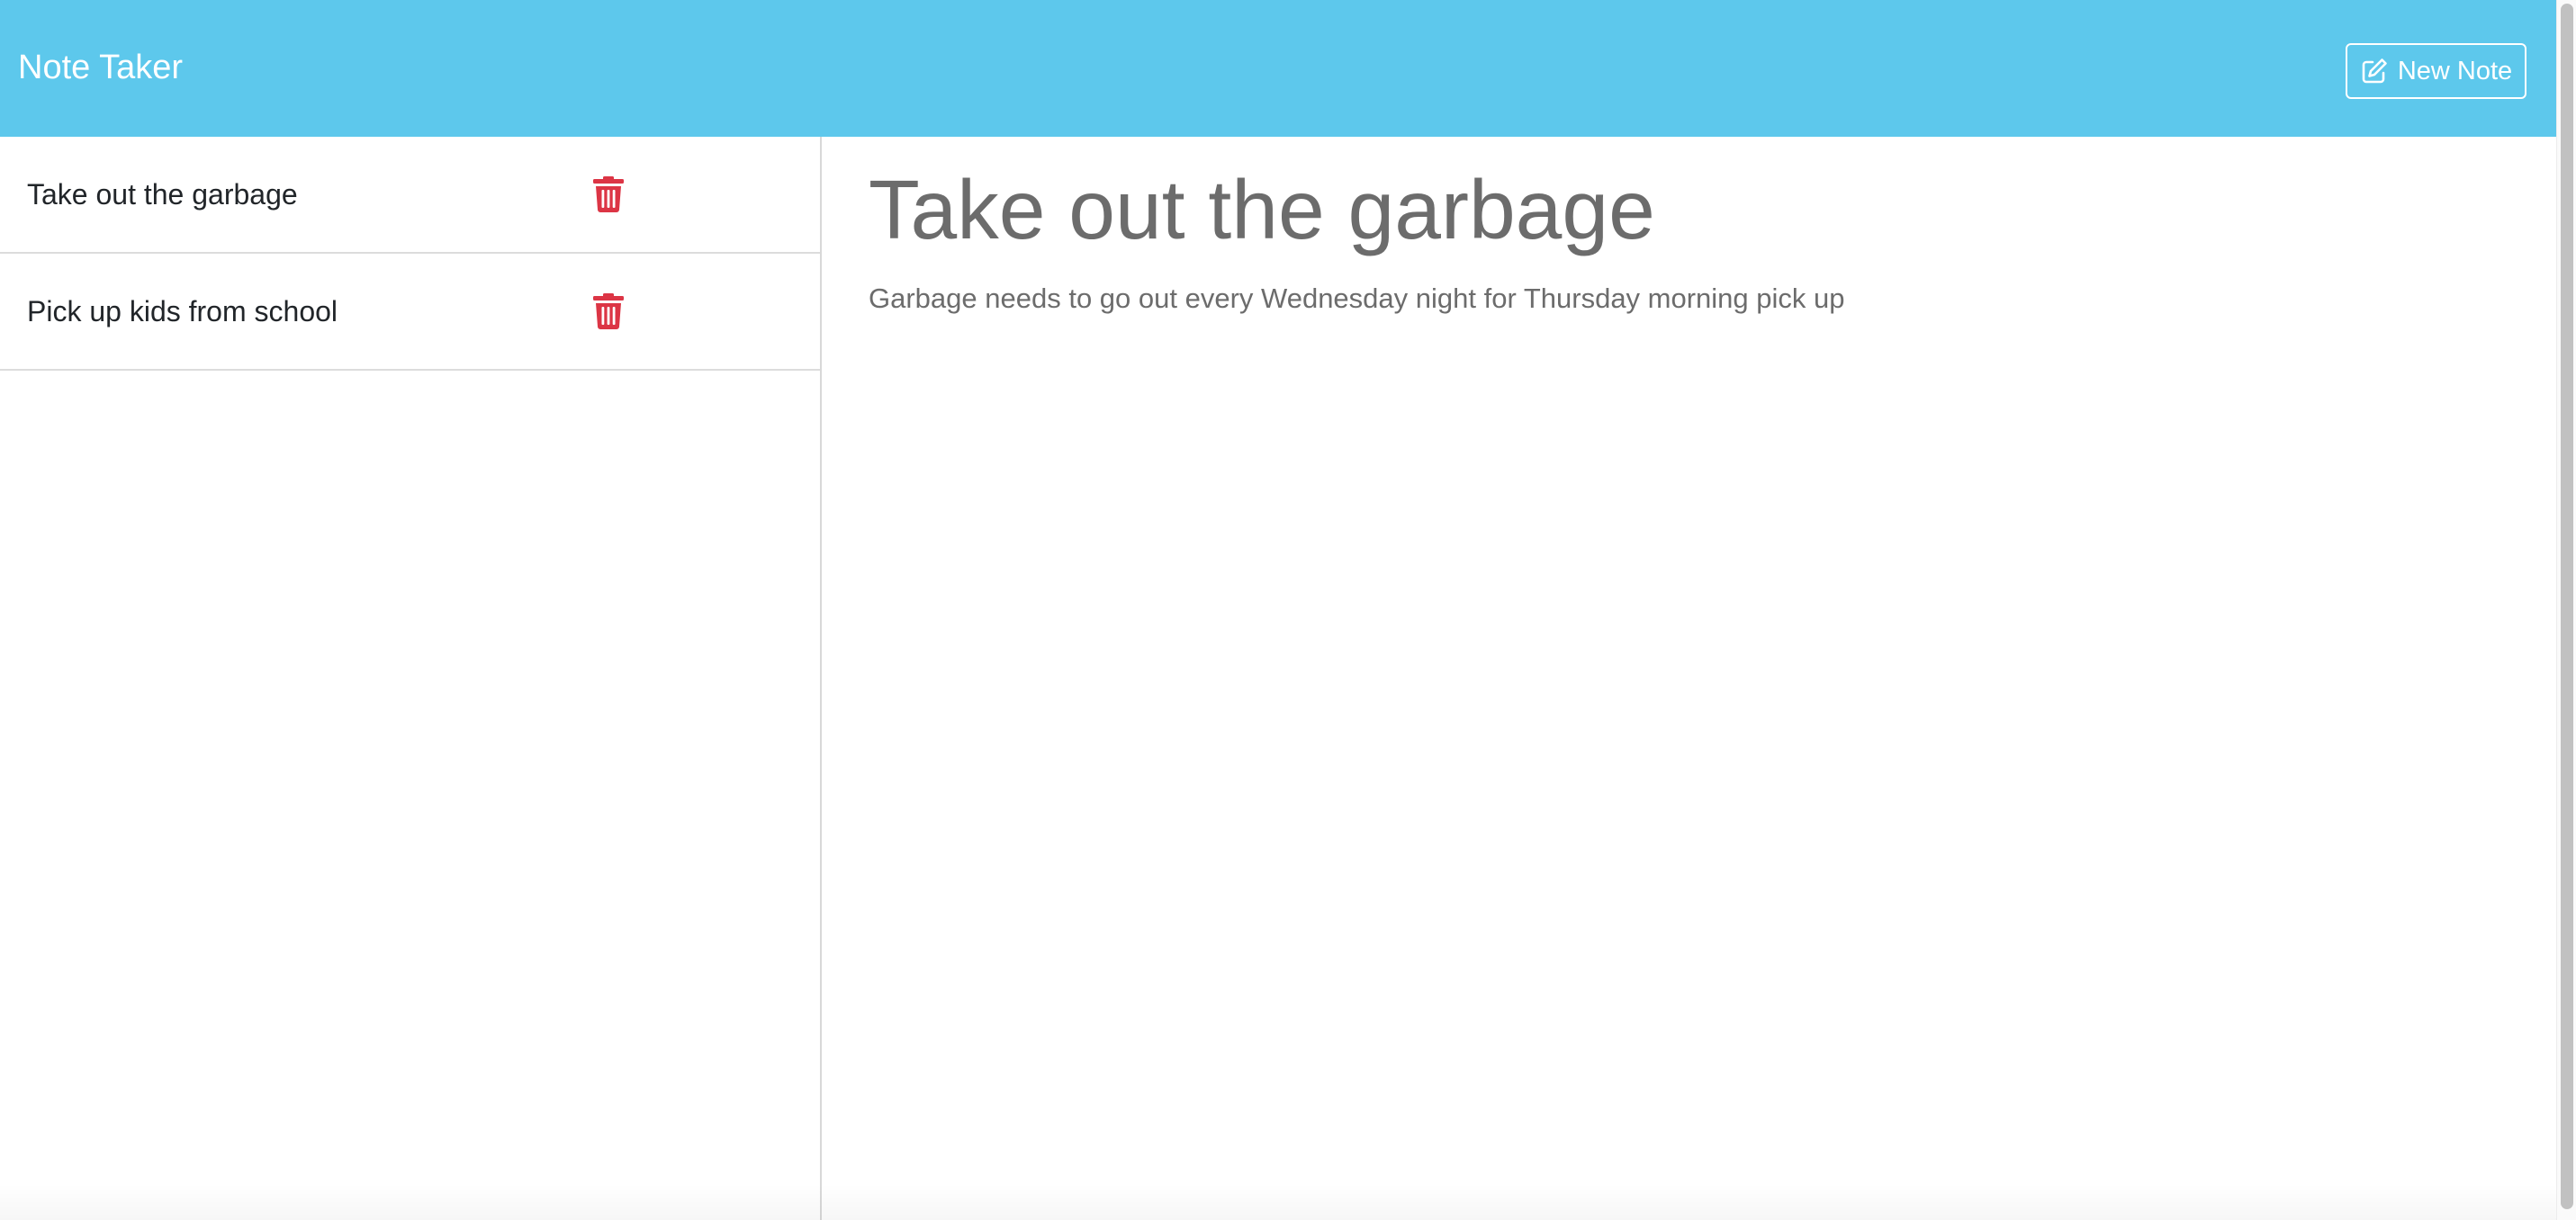 The height and width of the screenshot is (1220, 2576). What do you see at coordinates (2567, 606) in the screenshot?
I see `scrollbar-thumb` at bounding box center [2567, 606].